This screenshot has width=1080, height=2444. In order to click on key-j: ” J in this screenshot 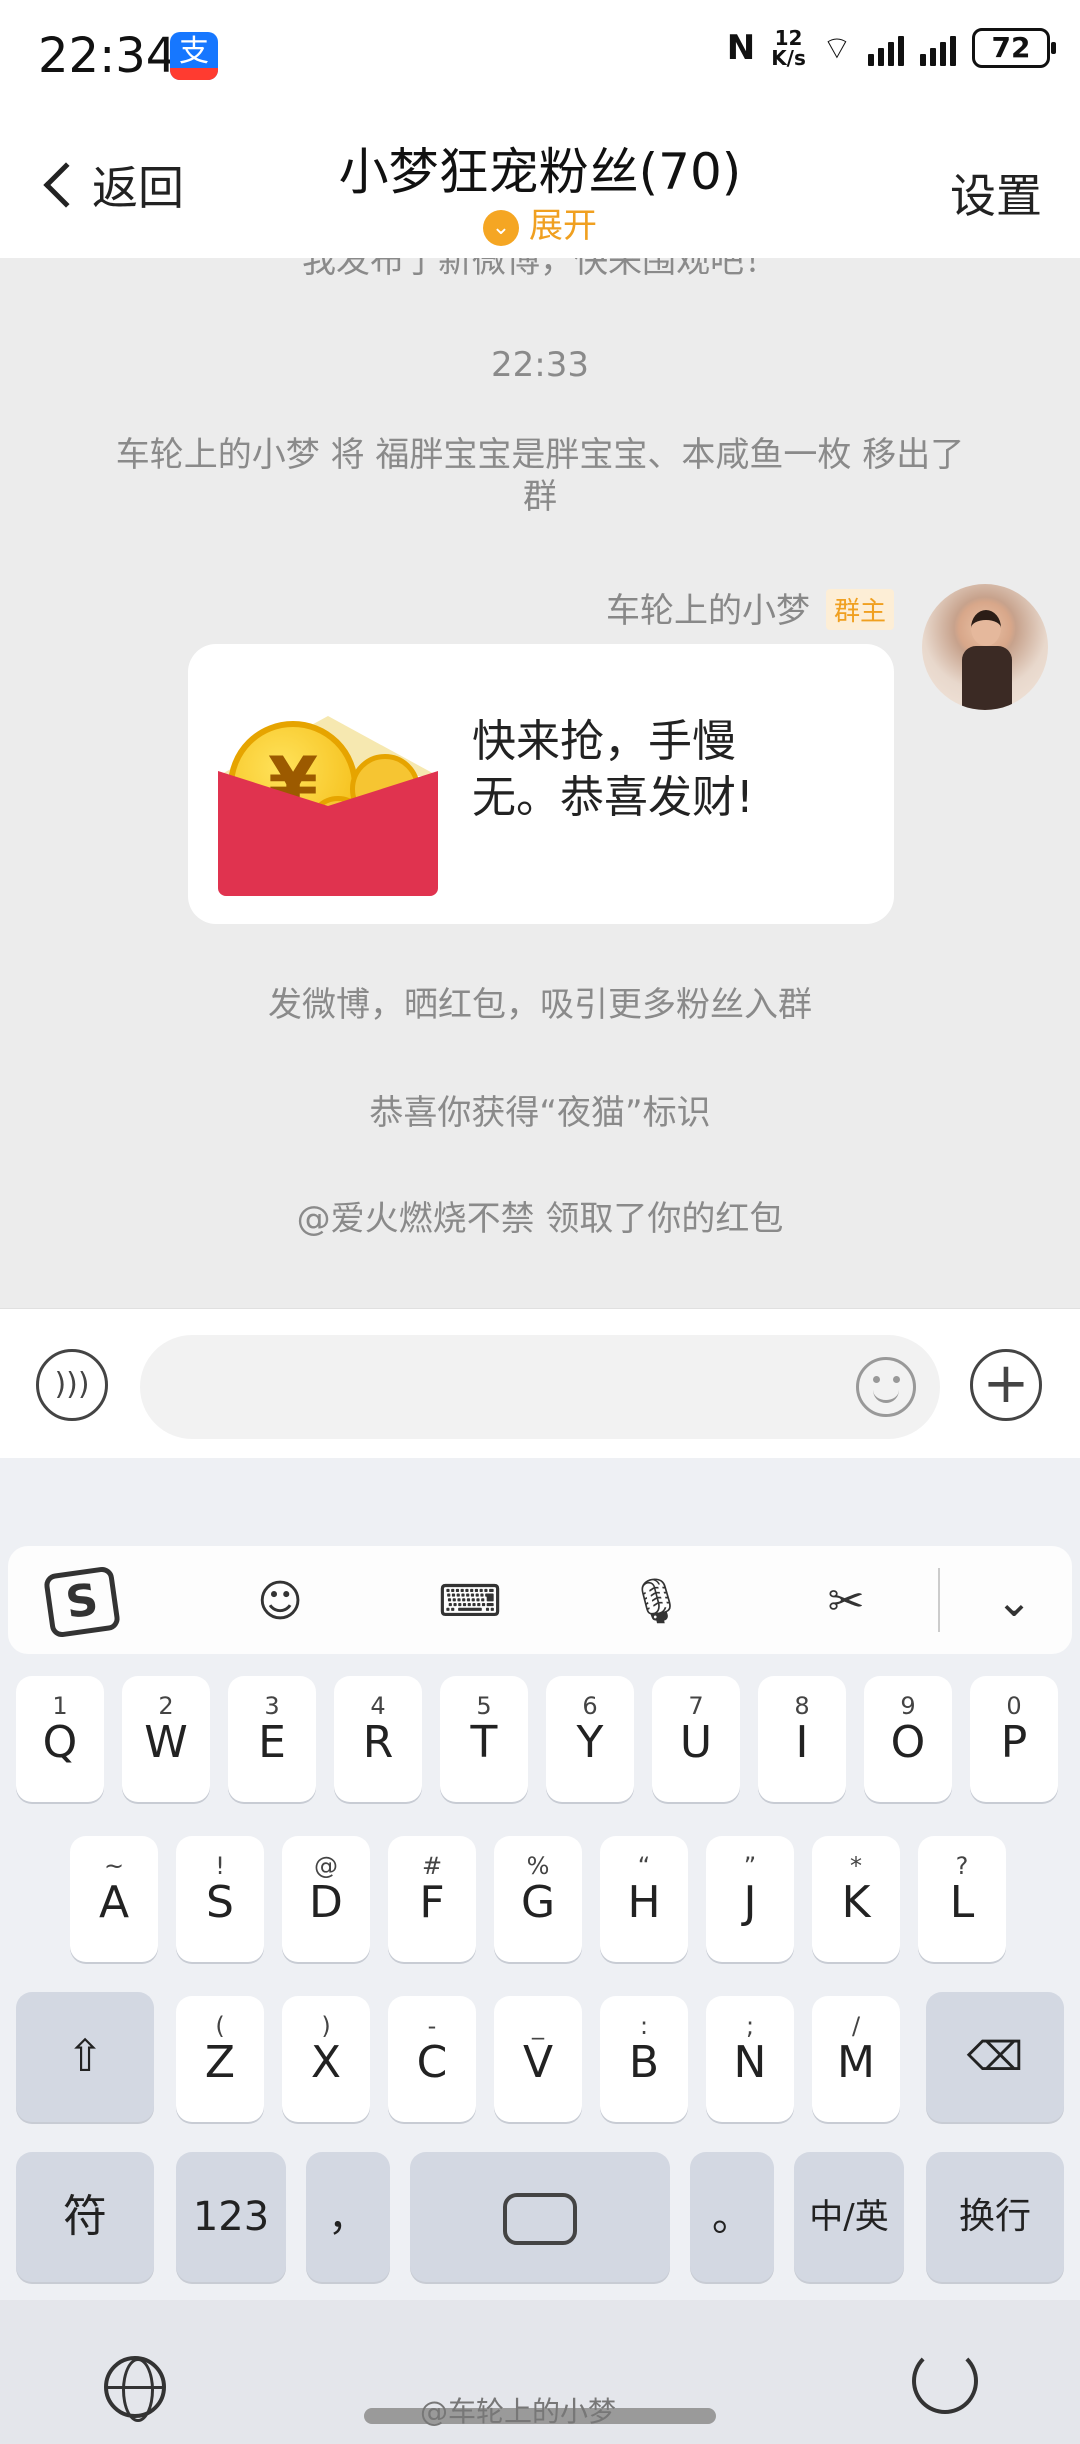, I will do `click(750, 1899)`.